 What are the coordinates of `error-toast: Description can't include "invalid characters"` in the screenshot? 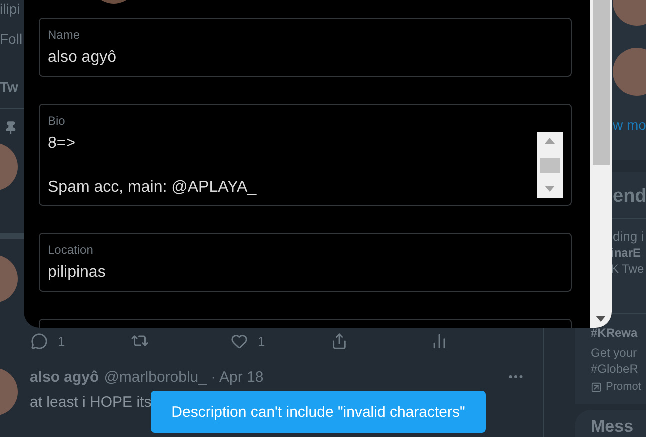 It's located at (318, 412).